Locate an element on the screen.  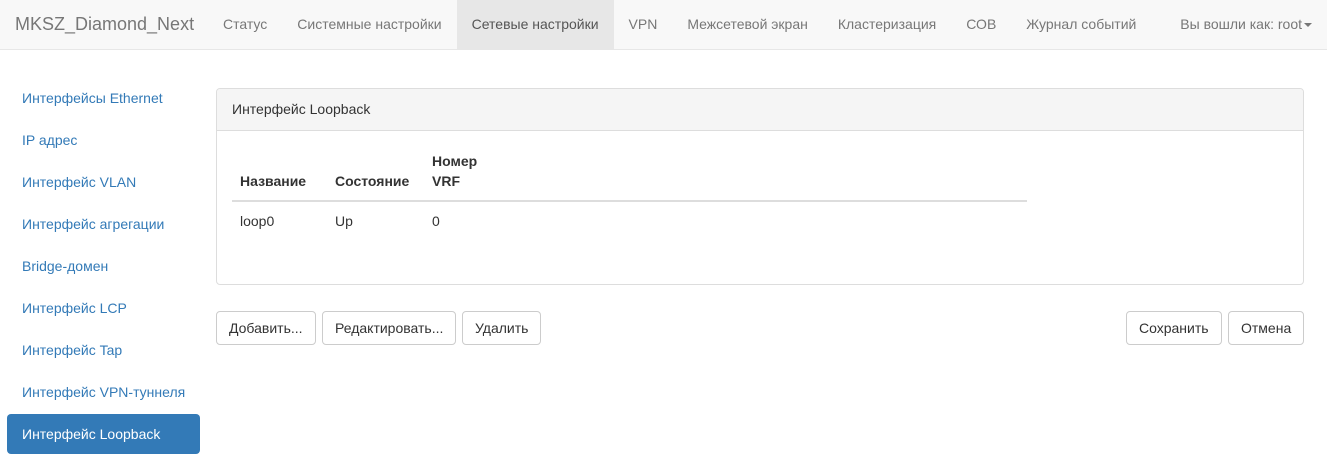
cell-name: loop0 is located at coordinates (257, 221).